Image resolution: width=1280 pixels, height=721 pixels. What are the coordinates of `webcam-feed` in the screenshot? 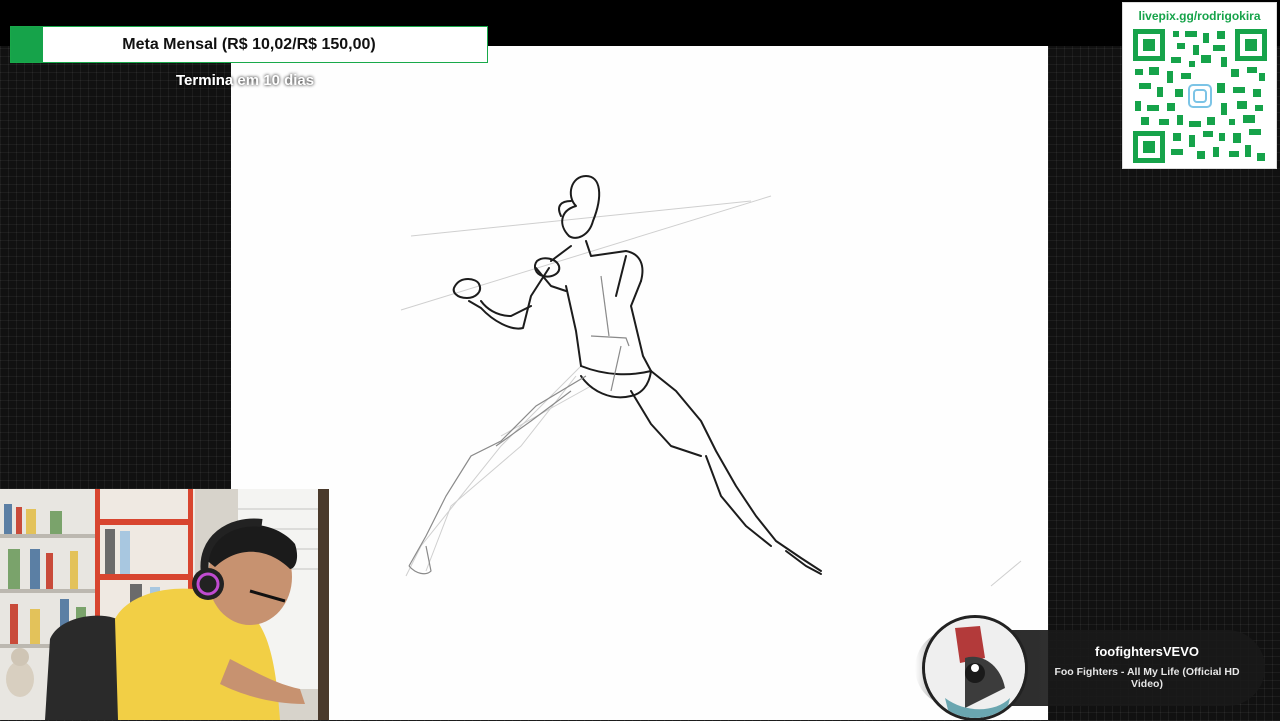 It's located at (164, 604).